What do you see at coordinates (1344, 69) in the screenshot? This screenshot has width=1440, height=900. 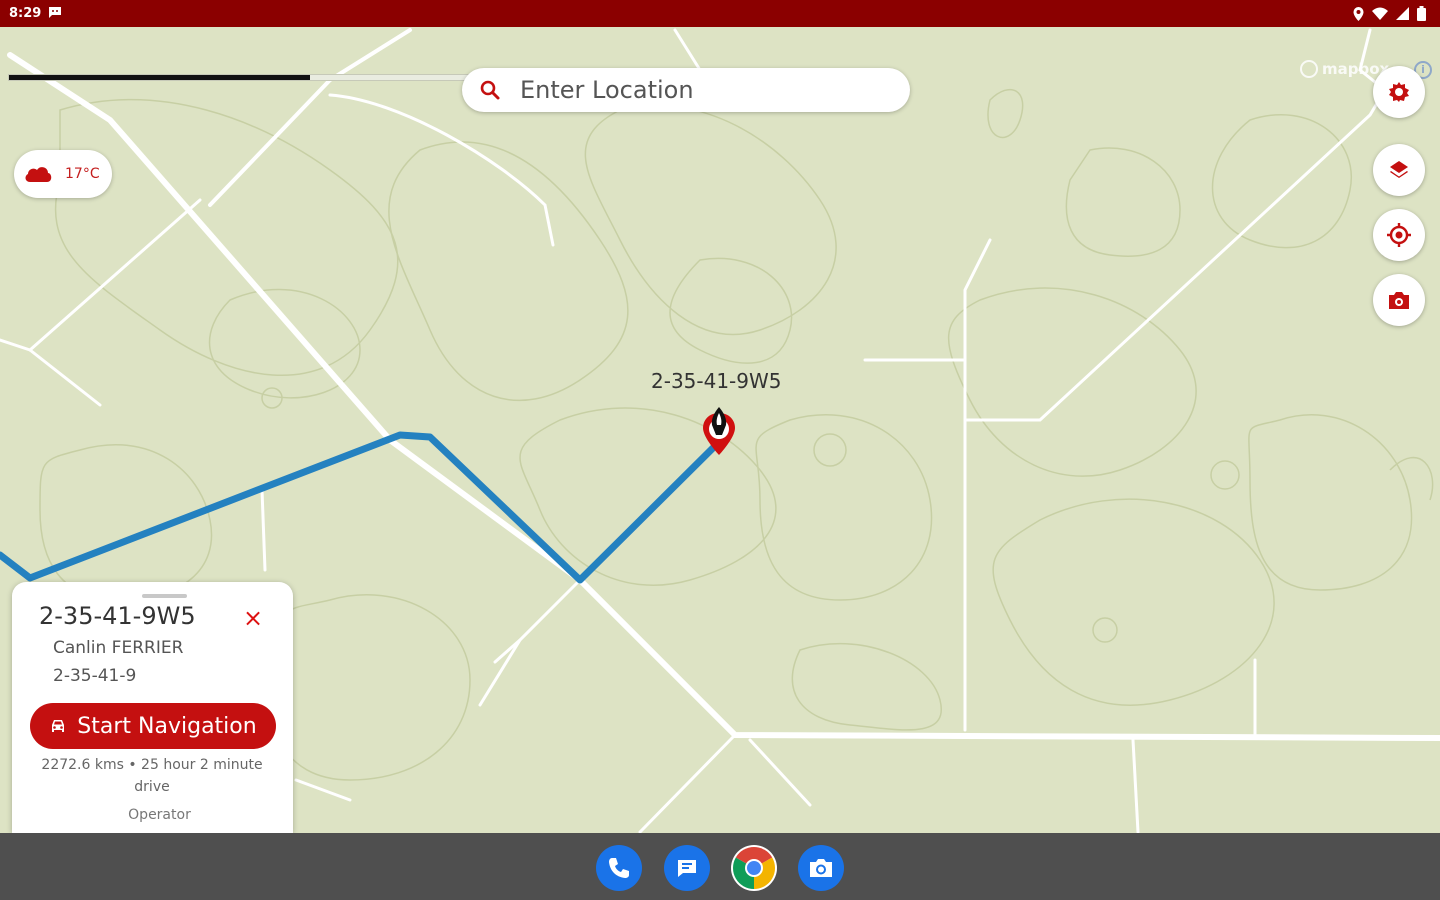 I see `mapbox-attribution: mapbox` at bounding box center [1344, 69].